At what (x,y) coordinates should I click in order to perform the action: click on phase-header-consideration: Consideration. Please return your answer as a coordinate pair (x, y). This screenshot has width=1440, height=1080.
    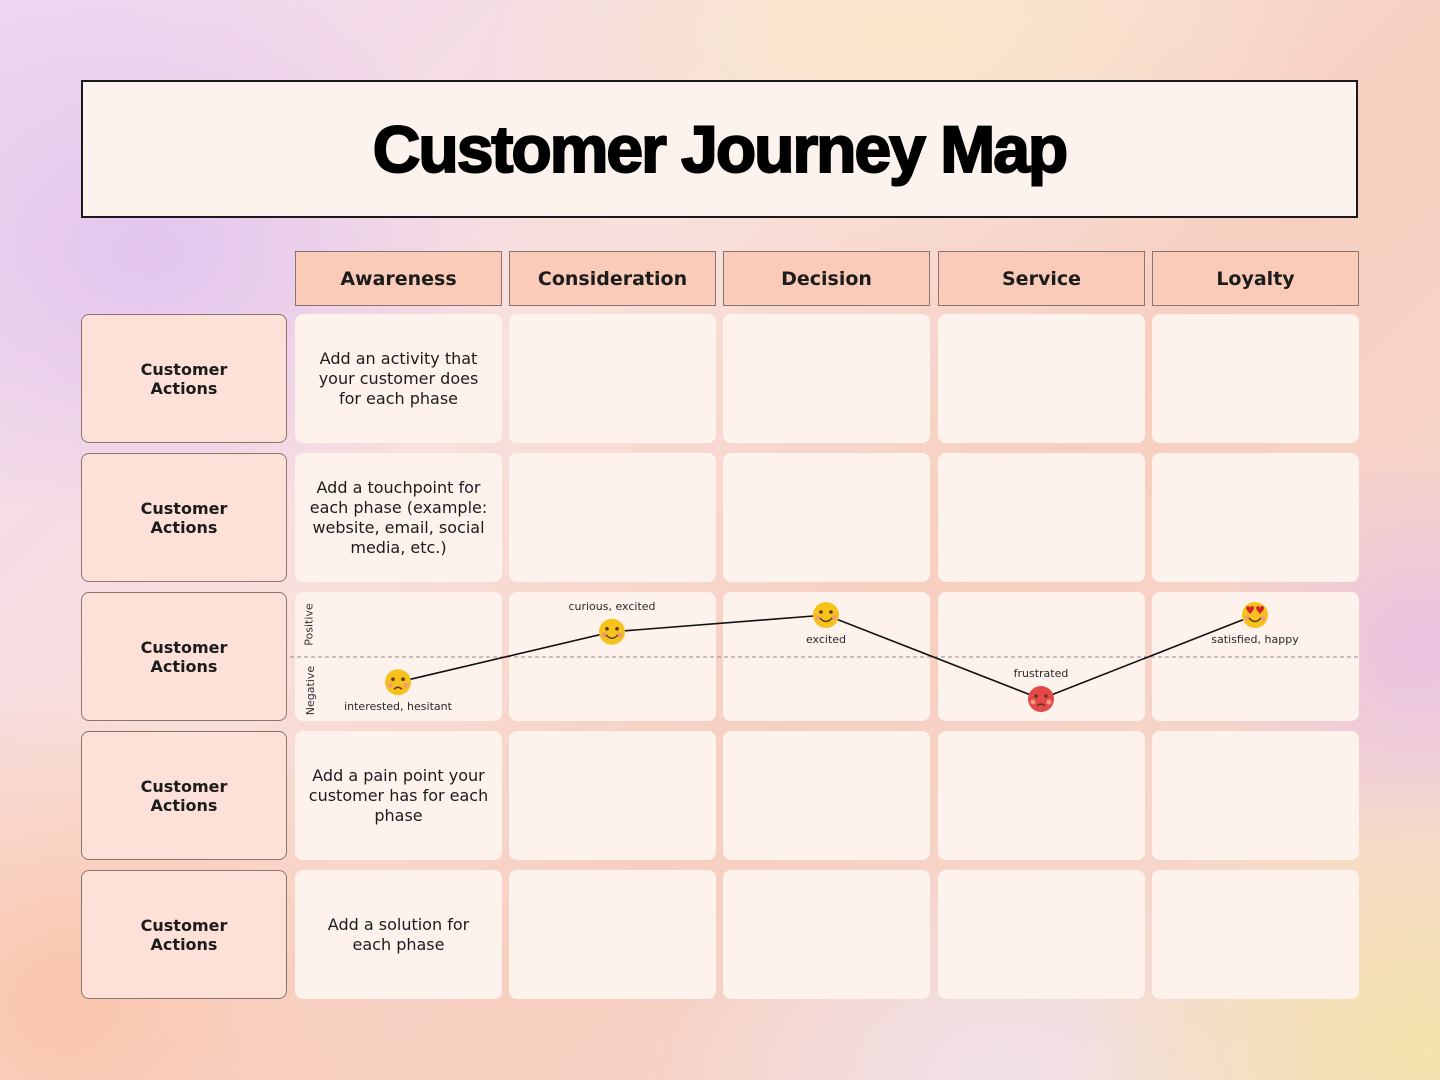
    Looking at the image, I should click on (612, 278).